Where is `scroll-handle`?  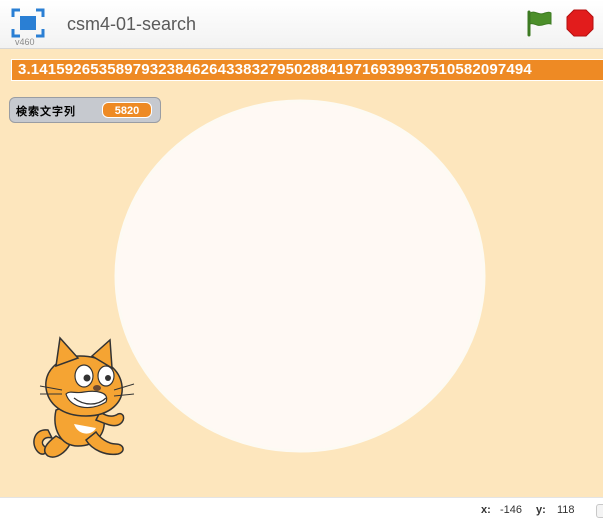 scroll-handle is located at coordinates (599, 511).